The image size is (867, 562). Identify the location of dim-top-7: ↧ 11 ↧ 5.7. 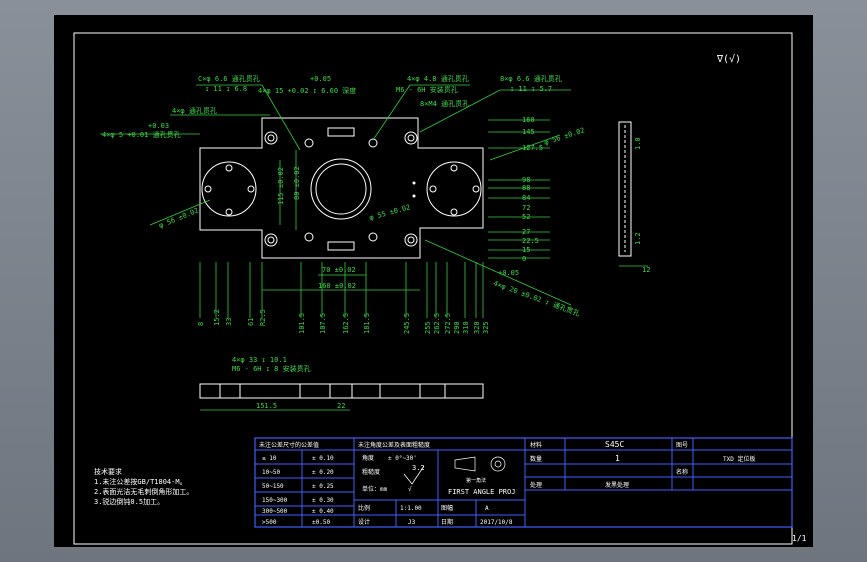
(531, 89).